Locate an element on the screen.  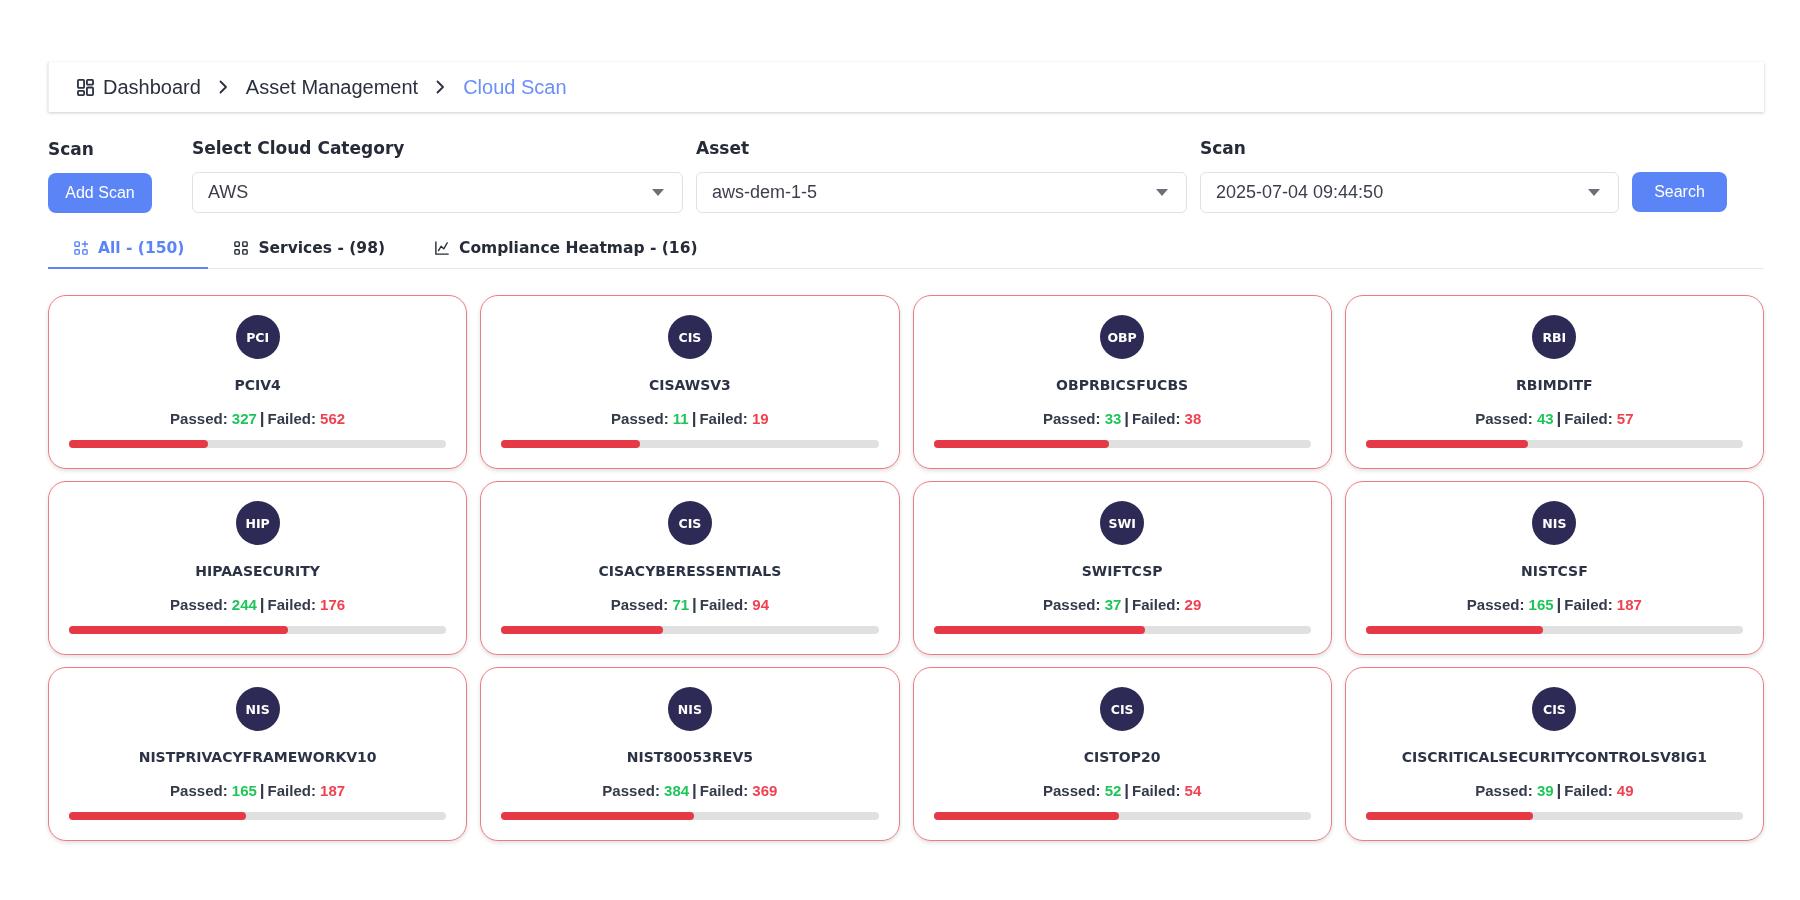
grid-plus-icon is located at coordinates (81, 248).